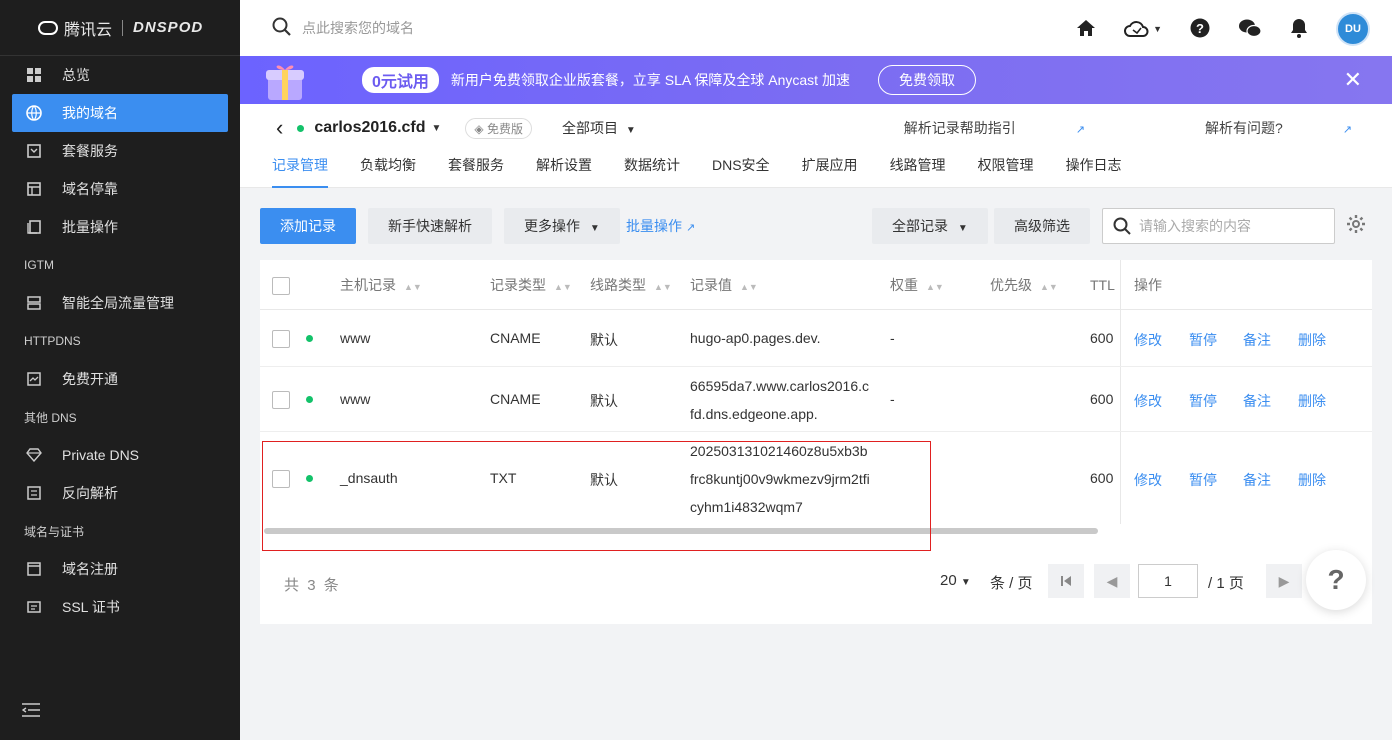 The width and height of the screenshot is (1392, 740). I want to click on tab-packages: 套餐服务, so click(476, 170).